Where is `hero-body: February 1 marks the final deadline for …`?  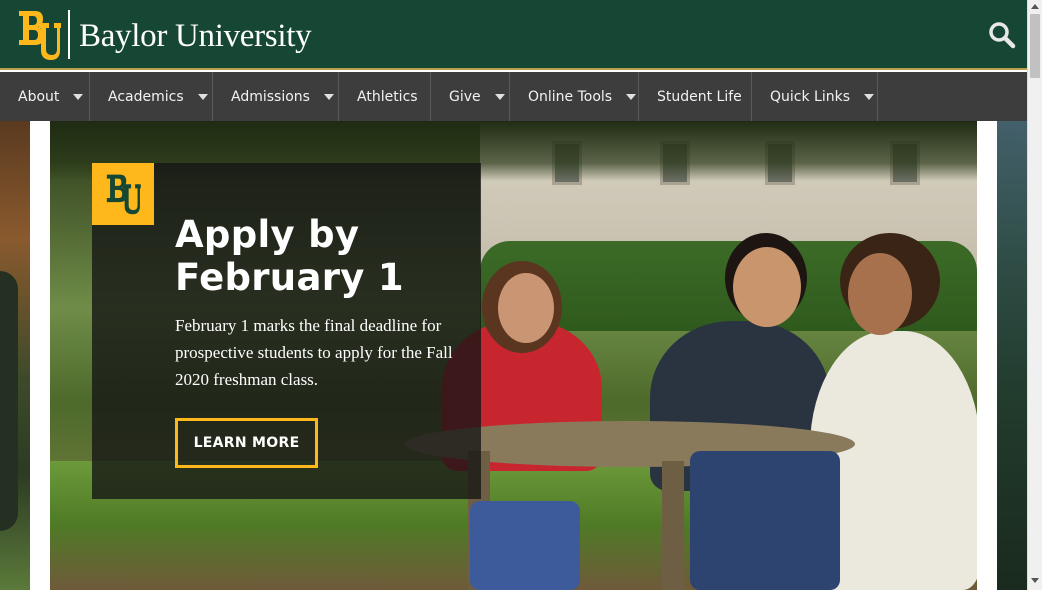
hero-body: February 1 marks the final deadline for … is located at coordinates (314, 352).